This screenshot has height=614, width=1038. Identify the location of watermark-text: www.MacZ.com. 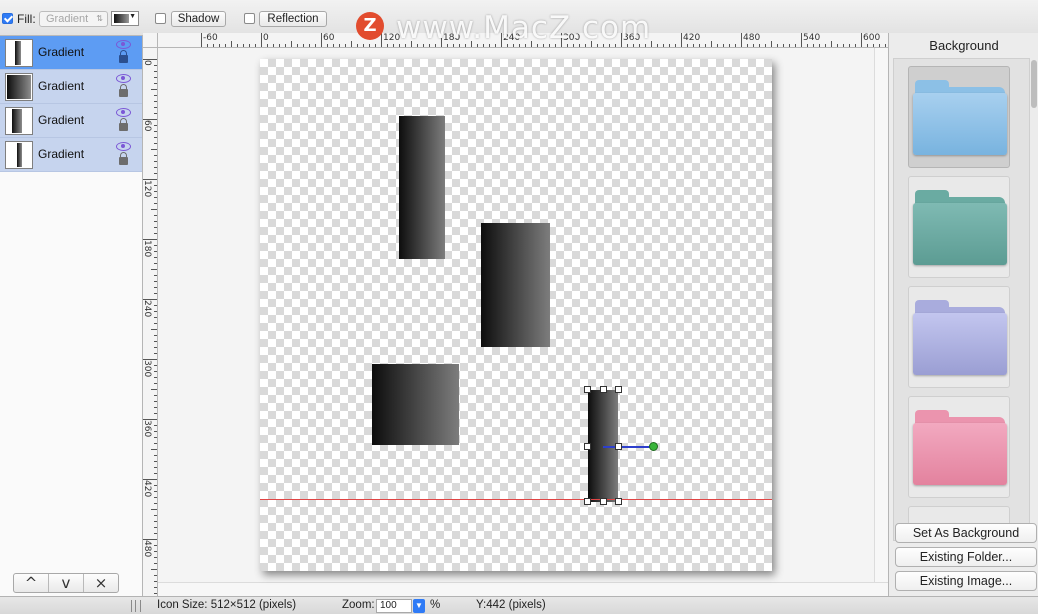
(524, 28).